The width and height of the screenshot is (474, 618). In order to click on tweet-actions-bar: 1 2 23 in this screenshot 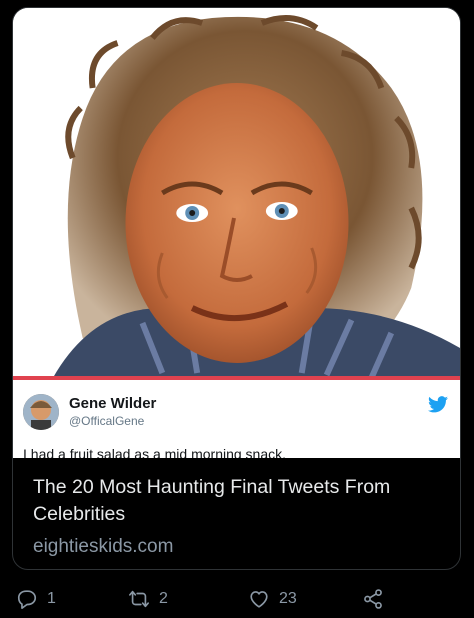, I will do `click(237, 598)`.